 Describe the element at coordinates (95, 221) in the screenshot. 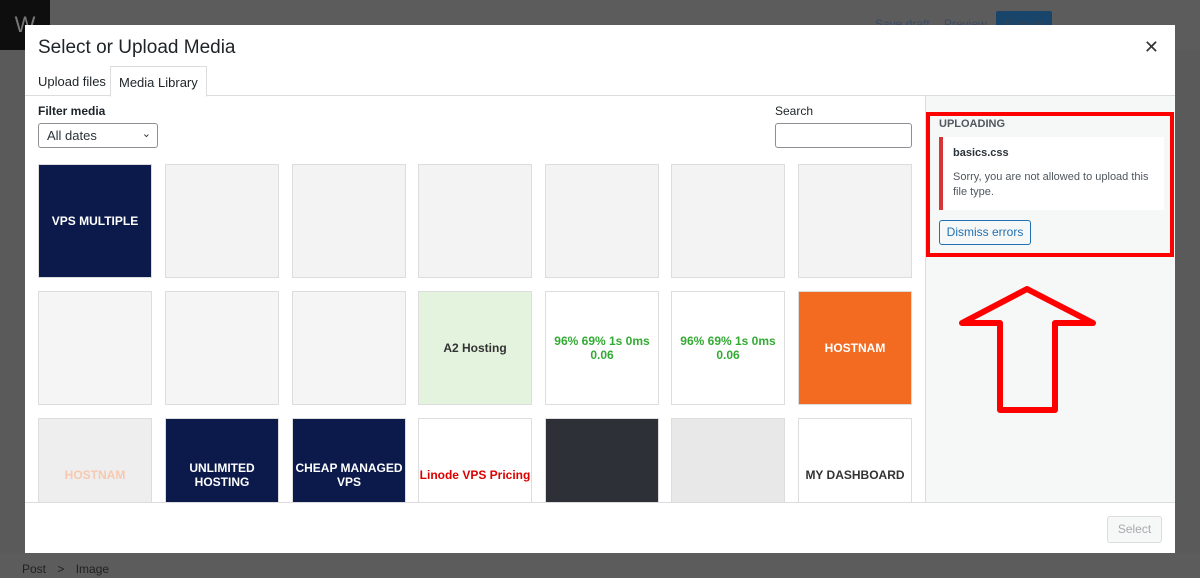

I see `media-thumbnail: VPS MULTIPLE` at that location.